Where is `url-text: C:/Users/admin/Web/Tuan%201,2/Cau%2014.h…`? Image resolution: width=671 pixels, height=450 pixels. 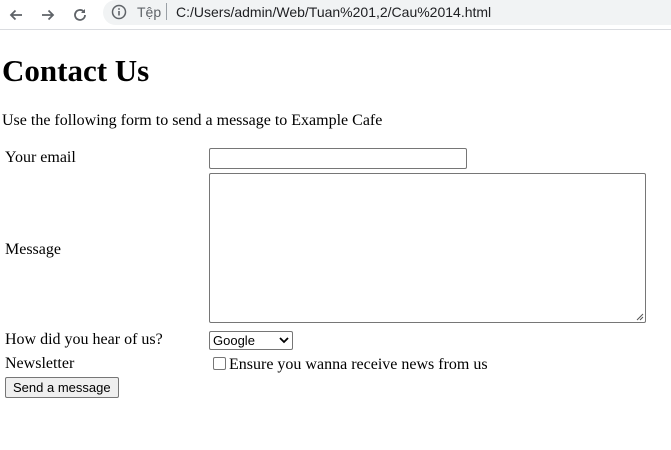 url-text: C:/Users/admin/Web/Tuan%201,2/Cau%2014.h… is located at coordinates (333, 12).